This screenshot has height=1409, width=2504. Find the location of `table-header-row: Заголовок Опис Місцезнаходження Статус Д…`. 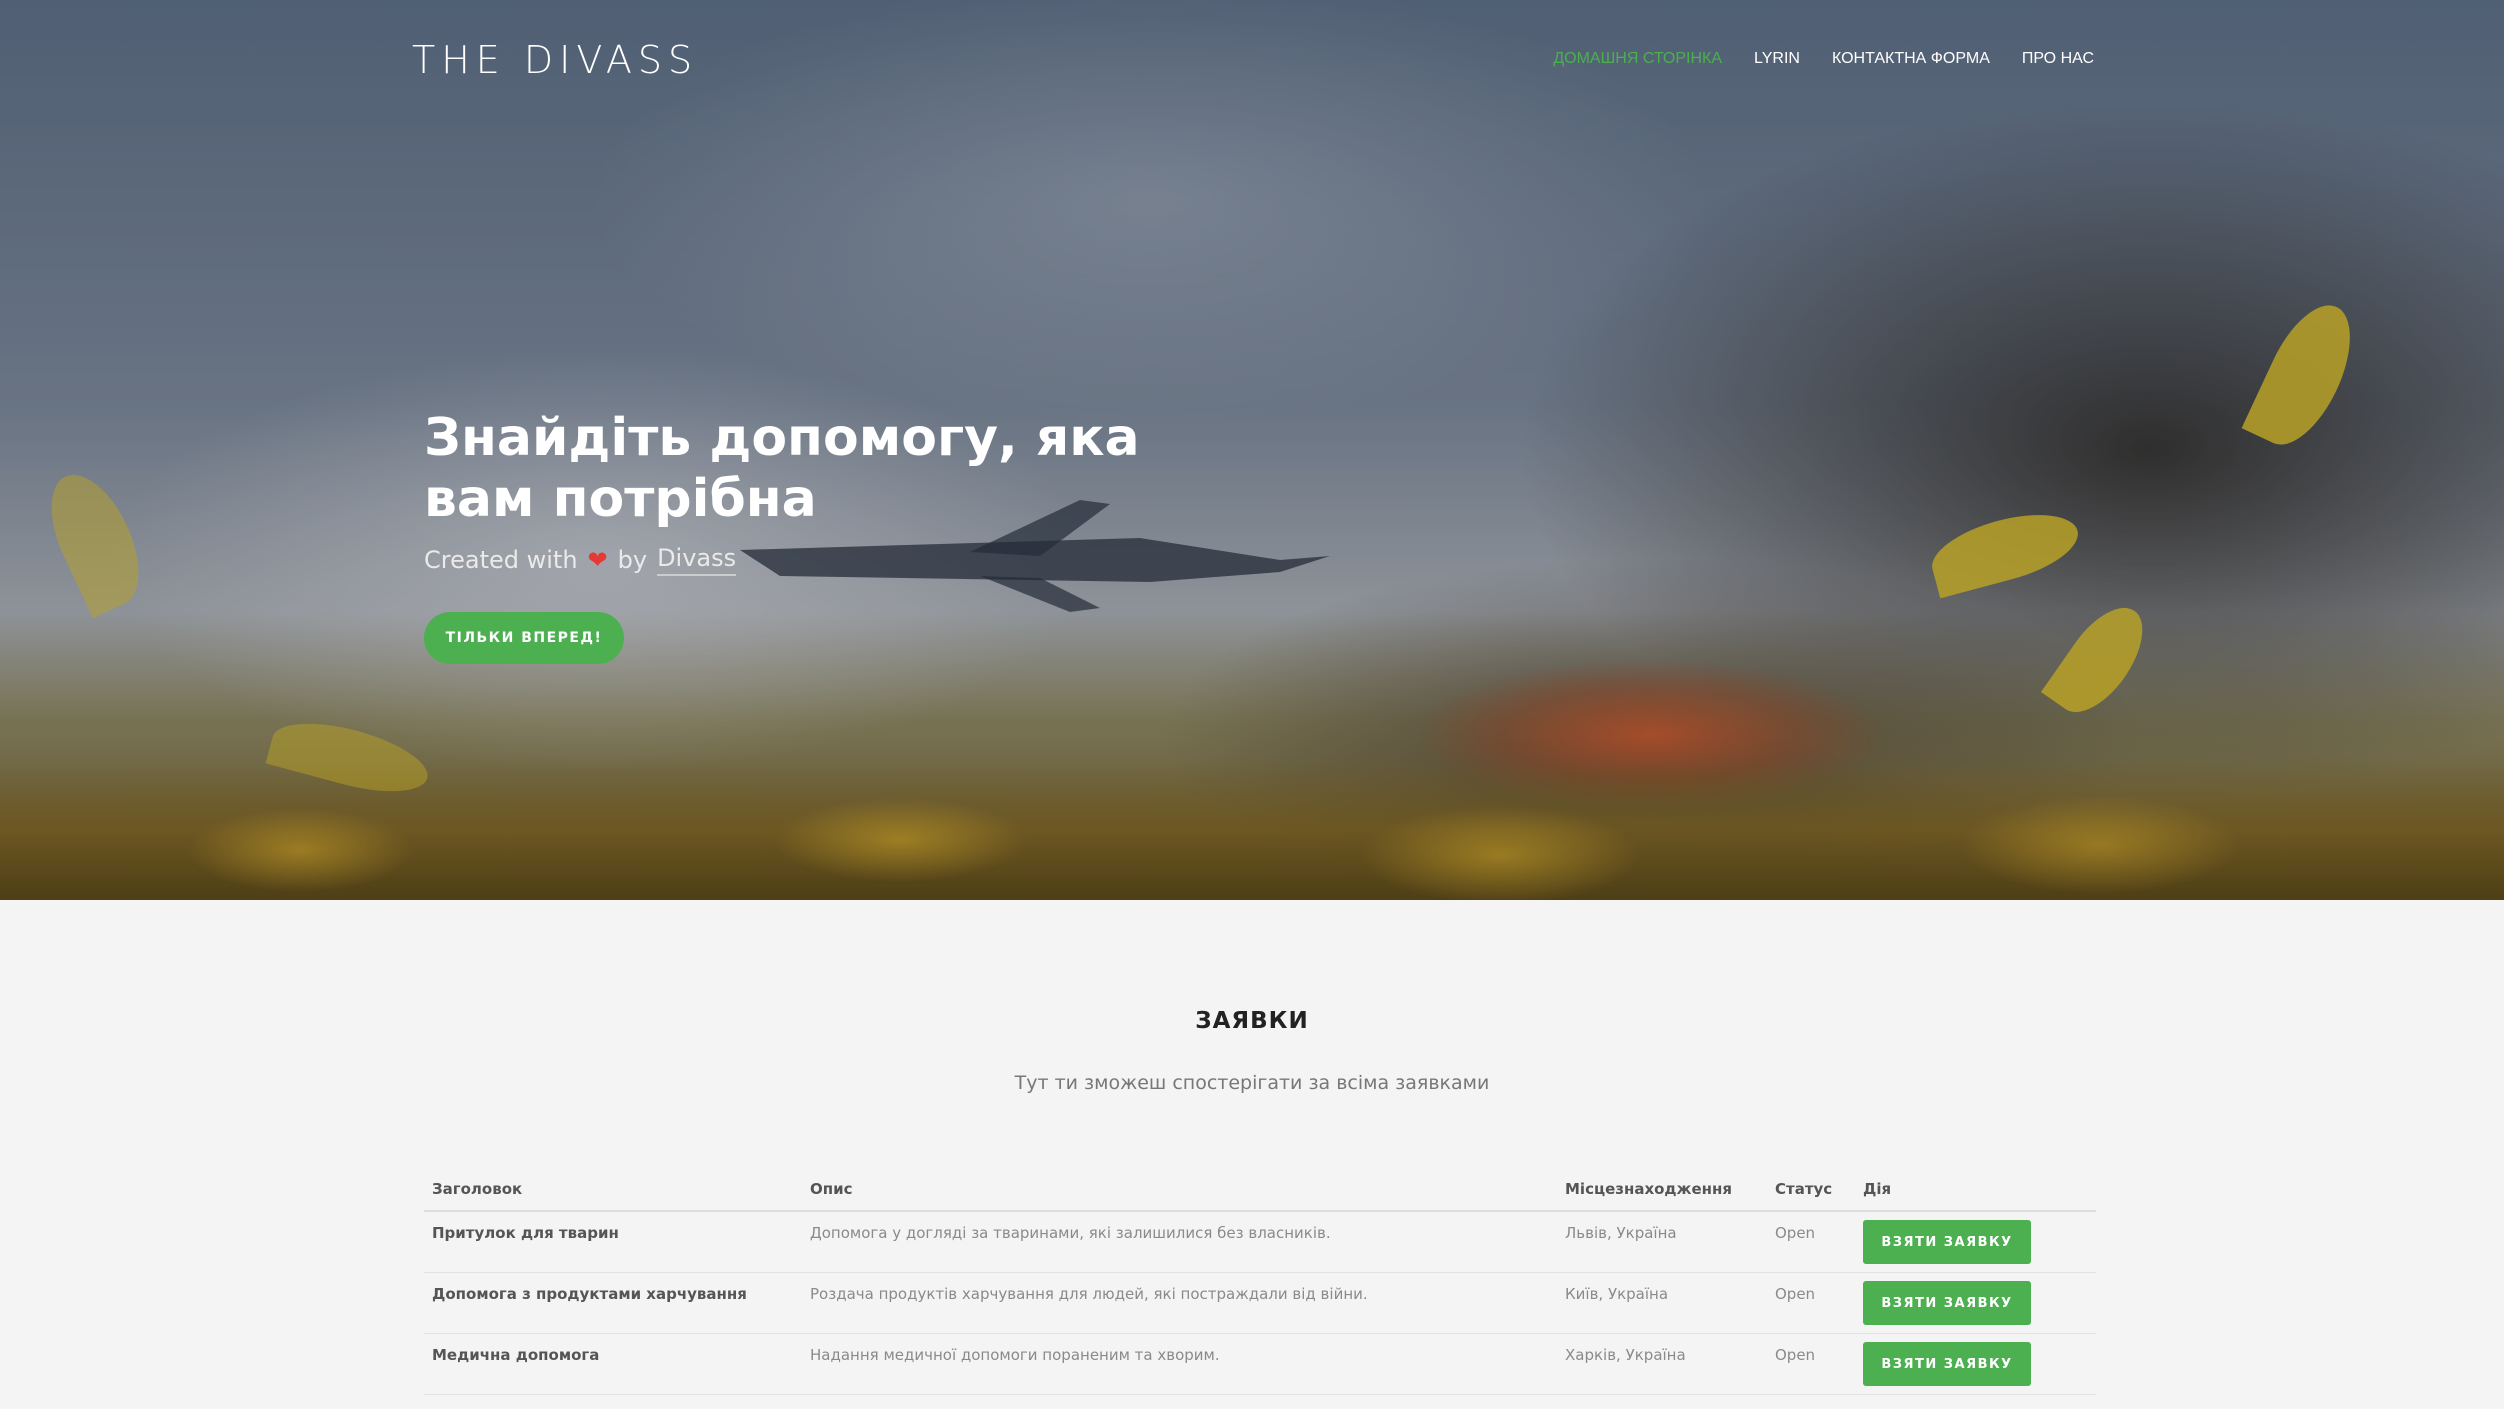

table-header-row: Заголовок Опис Місцезнаходження Статус Д… is located at coordinates (1260, 1191).